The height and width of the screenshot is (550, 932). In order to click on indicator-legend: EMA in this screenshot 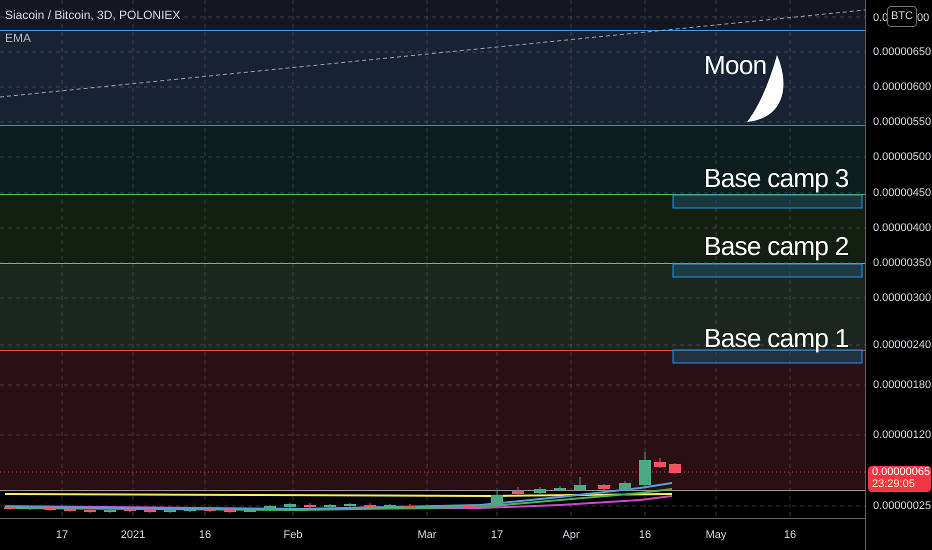, I will do `click(18, 38)`.